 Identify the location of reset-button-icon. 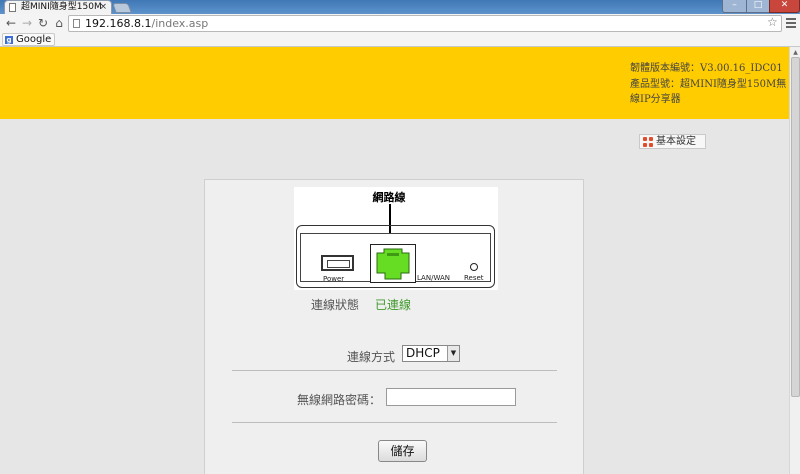
(474, 267).